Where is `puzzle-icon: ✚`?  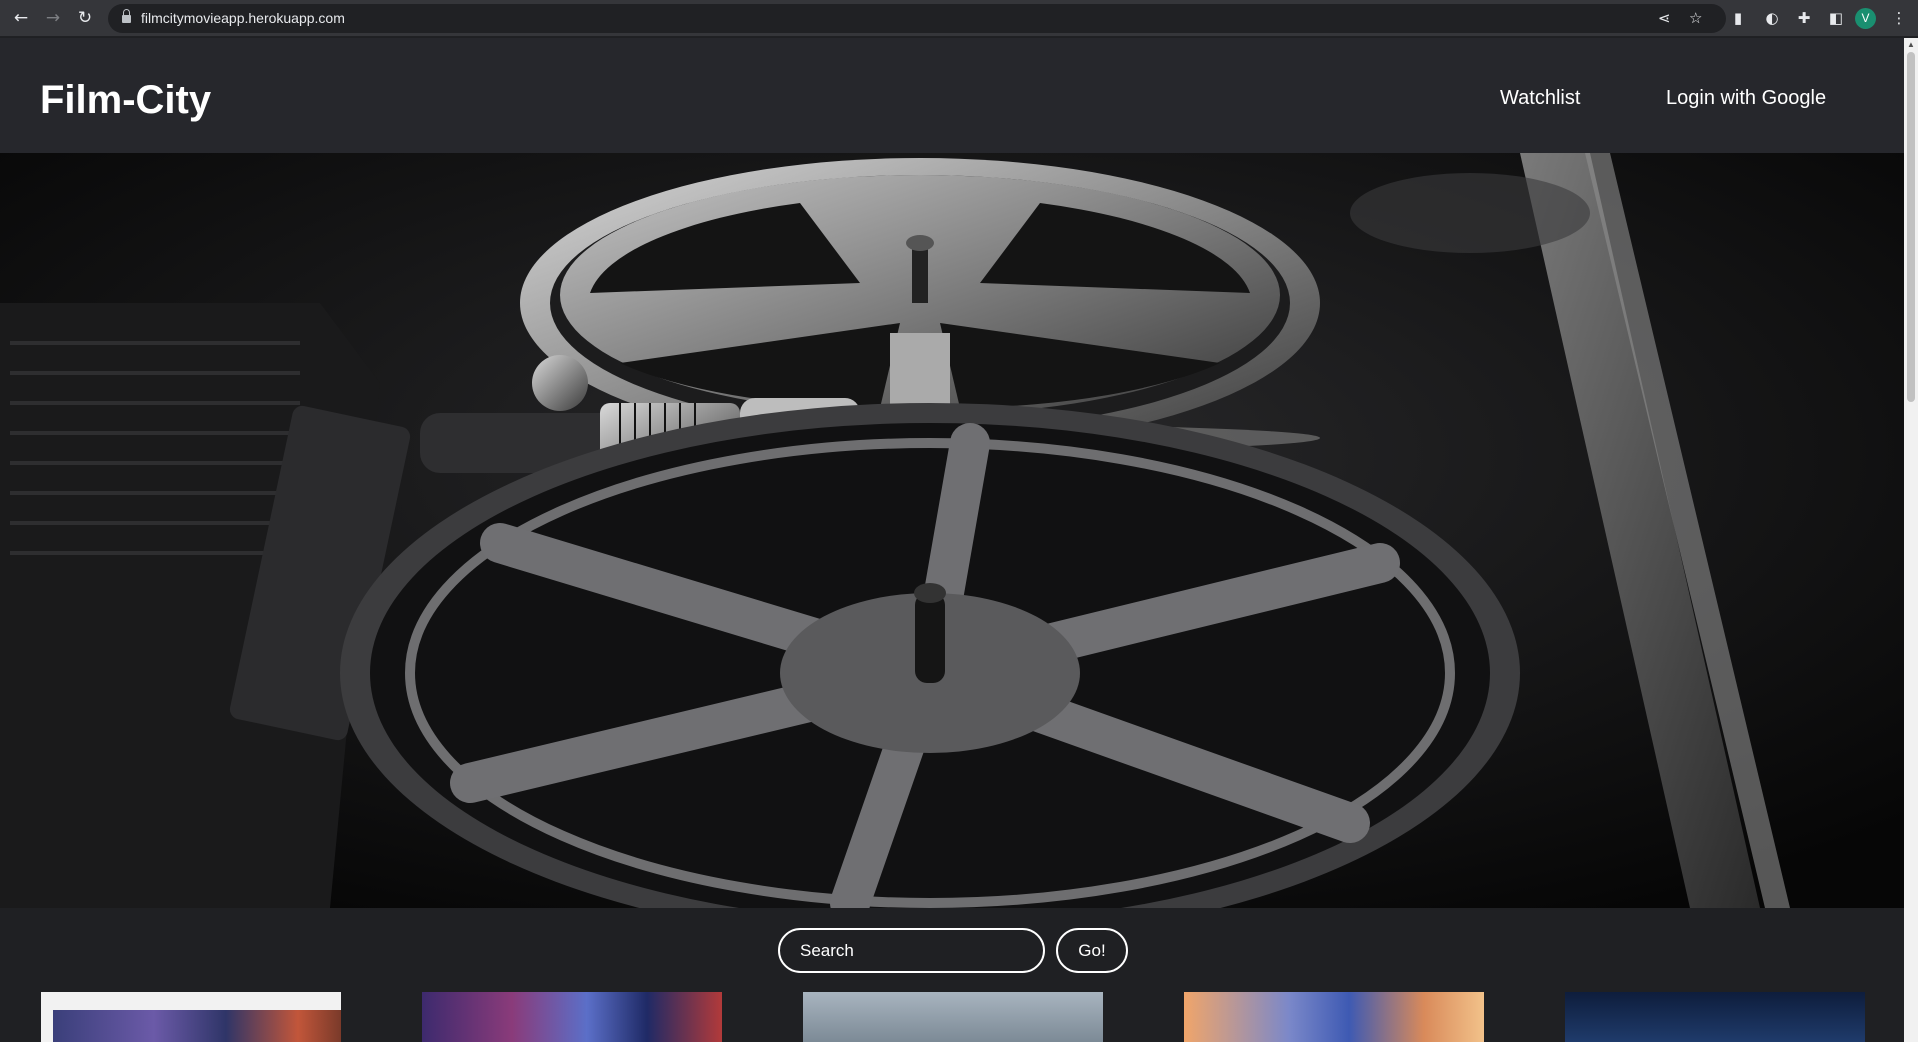
puzzle-icon: ✚ is located at coordinates (1804, 18).